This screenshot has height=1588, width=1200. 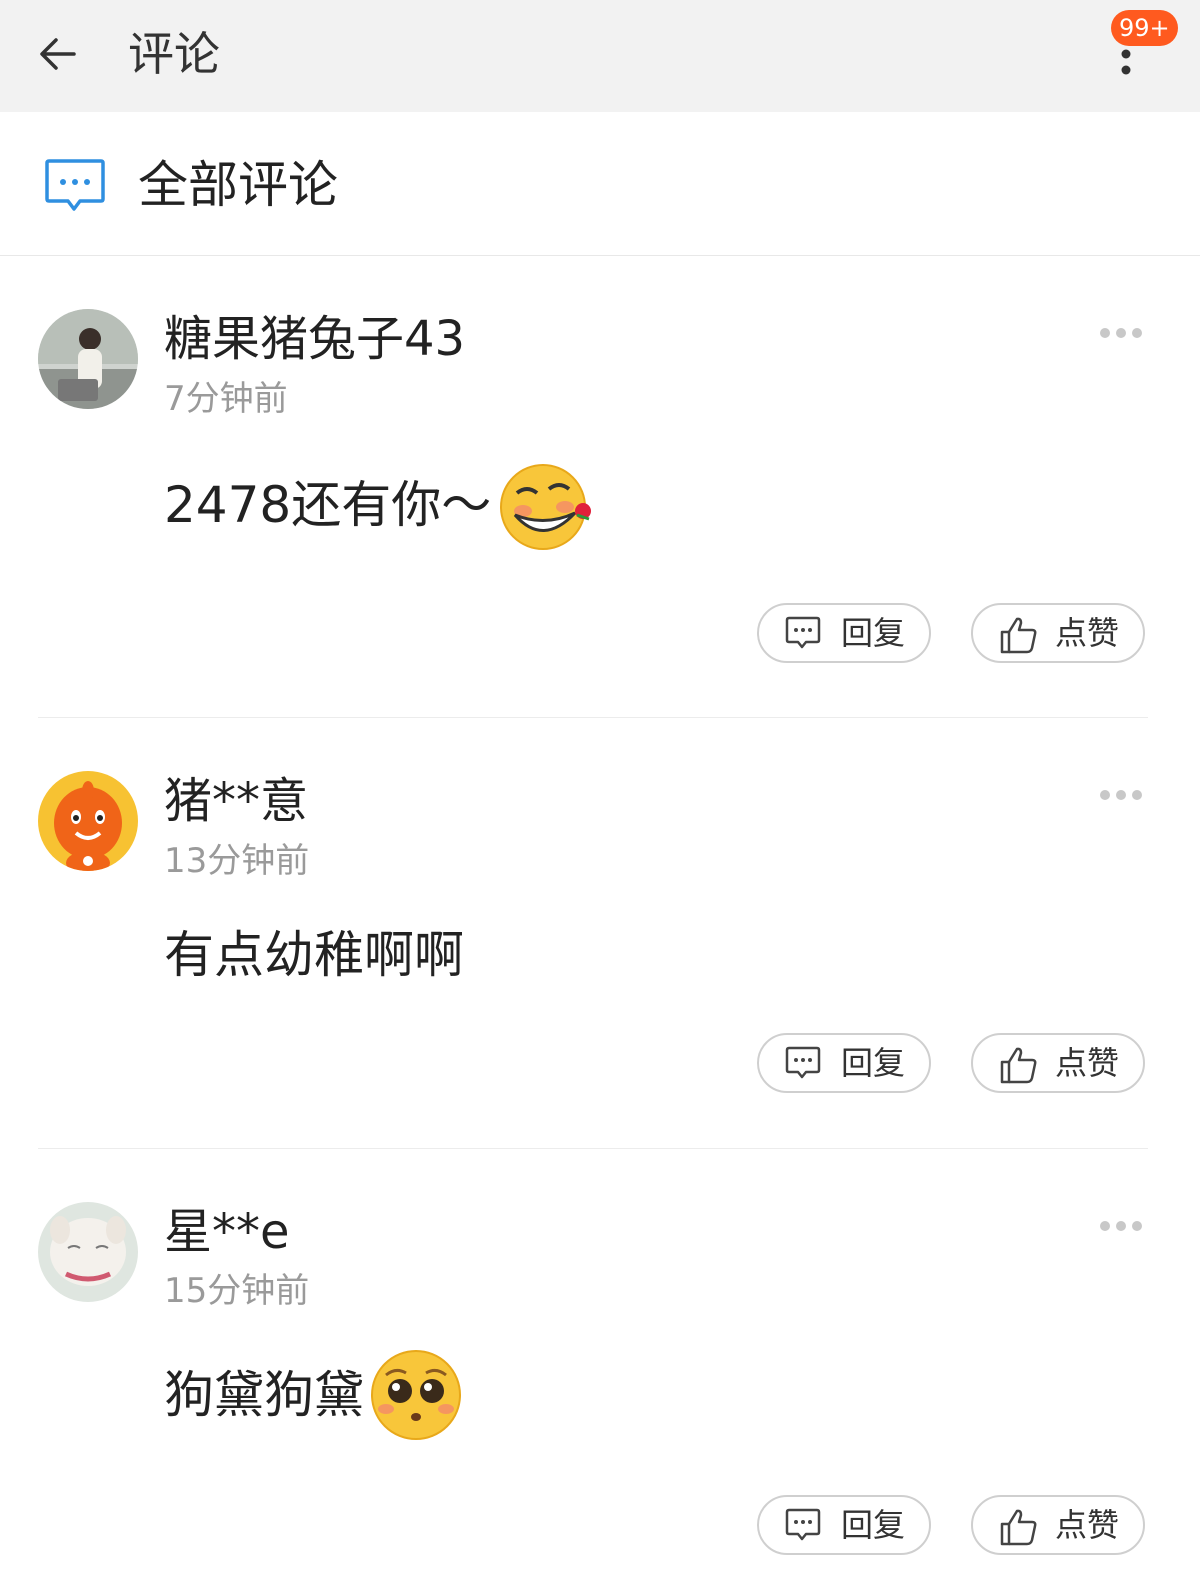 I want to click on comment-time: 13分钟前, so click(x=237, y=861).